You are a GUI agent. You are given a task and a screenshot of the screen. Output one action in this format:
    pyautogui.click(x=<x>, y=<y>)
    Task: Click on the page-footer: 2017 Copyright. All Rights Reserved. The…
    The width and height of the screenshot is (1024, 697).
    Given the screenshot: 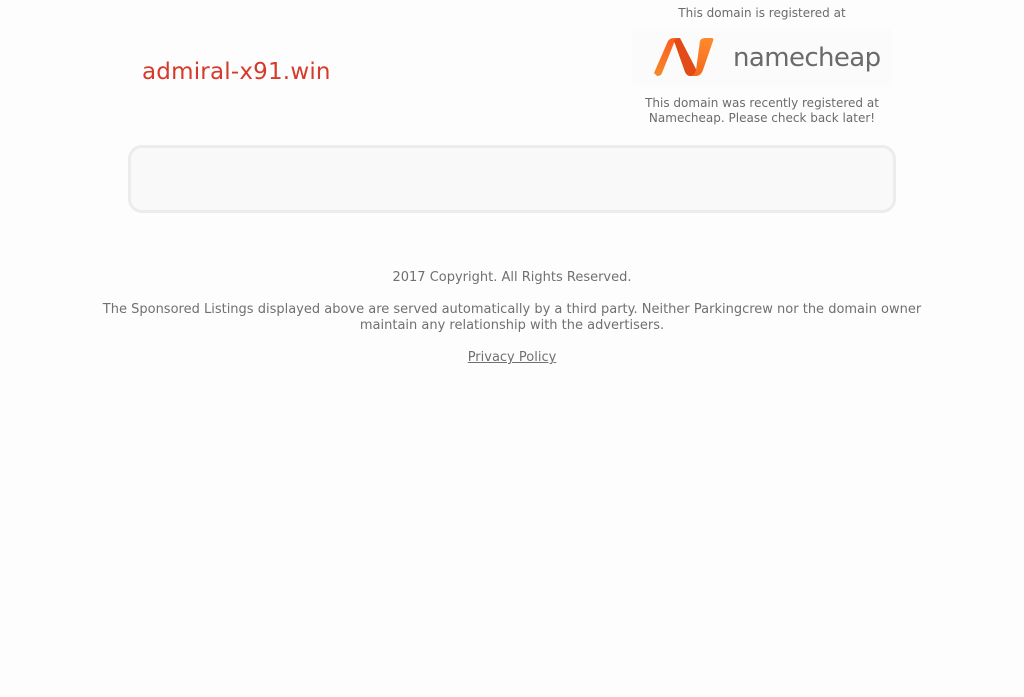 What is the action you would take?
    pyautogui.click(x=512, y=318)
    